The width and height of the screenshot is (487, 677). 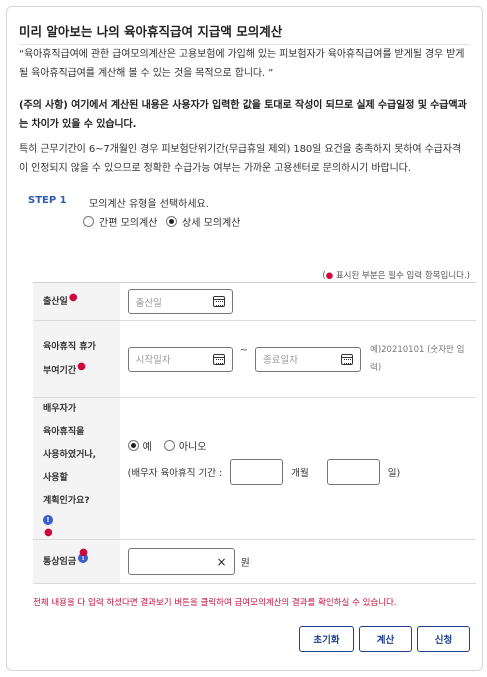 What do you see at coordinates (64, 432) in the screenshot?
I see `spouse-label-line-2: 육아휴직을` at bounding box center [64, 432].